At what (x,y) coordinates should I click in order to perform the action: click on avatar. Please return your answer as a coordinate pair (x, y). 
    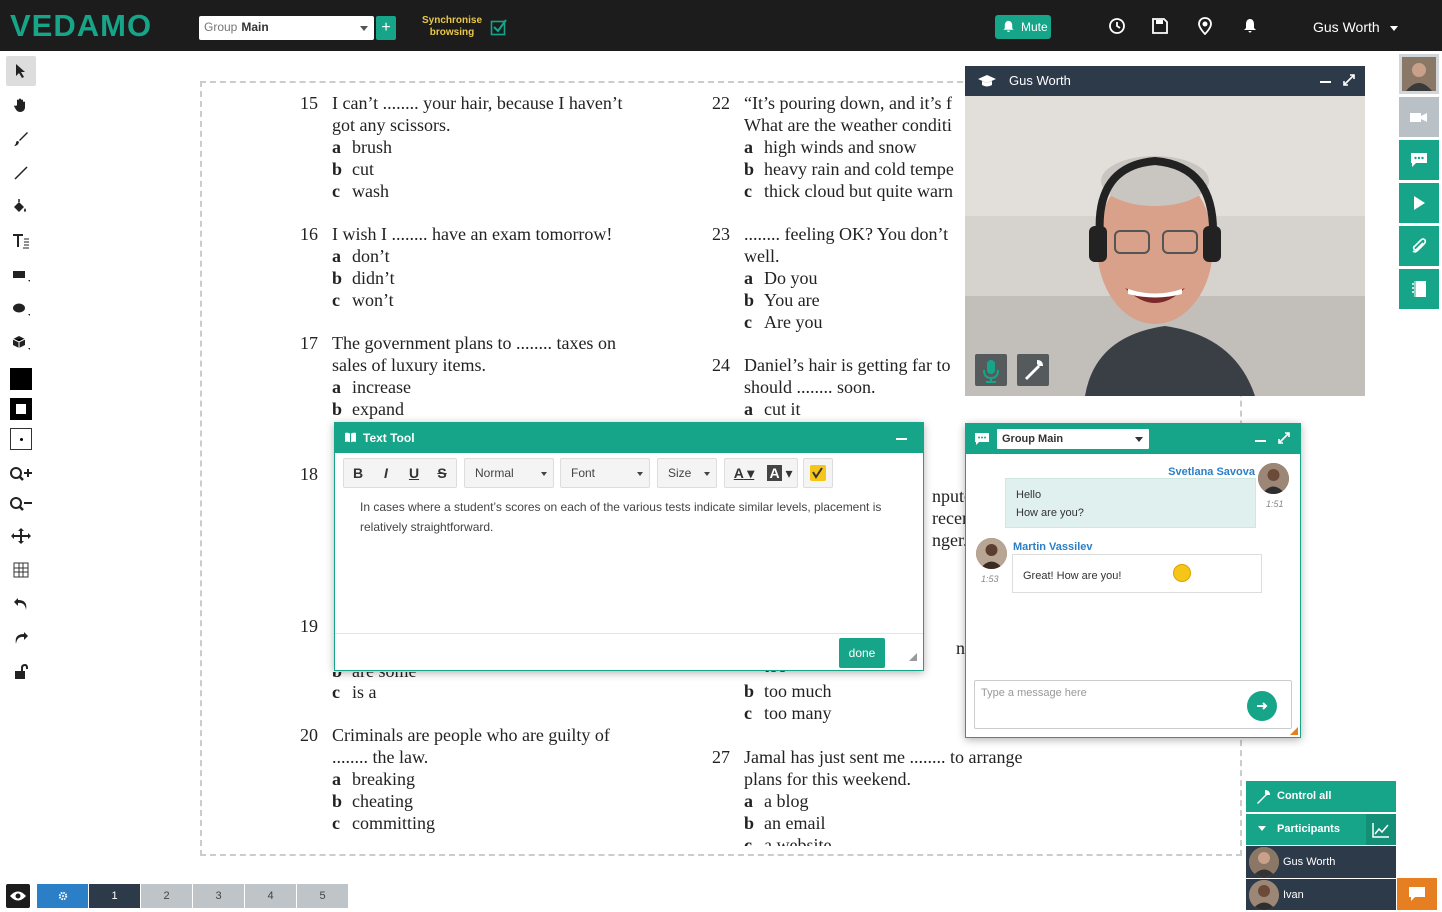
    Looking at the image, I should click on (991, 553).